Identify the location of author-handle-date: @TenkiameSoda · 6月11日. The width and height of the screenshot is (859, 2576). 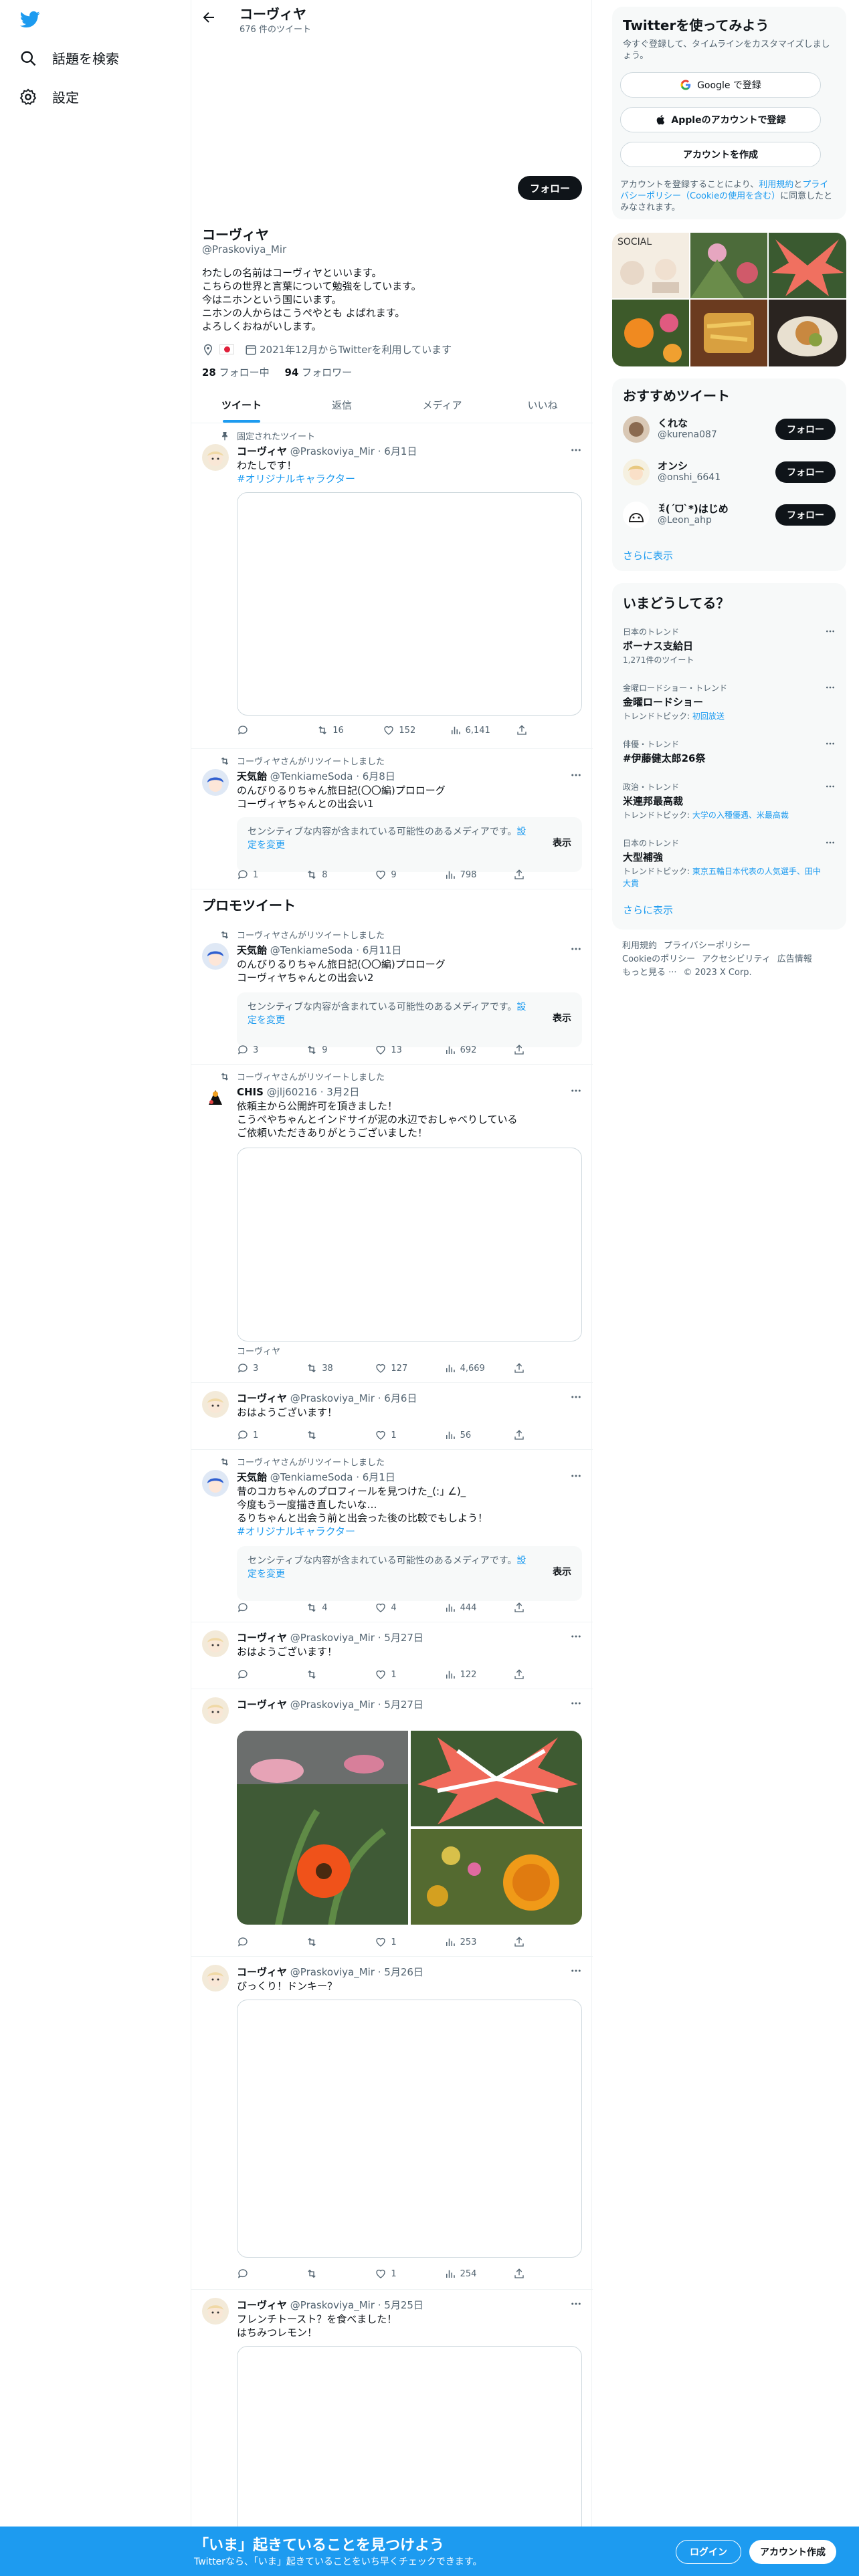
(336, 950).